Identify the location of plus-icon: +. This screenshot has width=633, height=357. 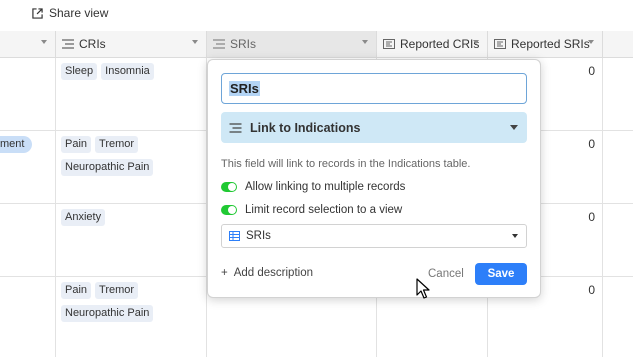
(224, 273).